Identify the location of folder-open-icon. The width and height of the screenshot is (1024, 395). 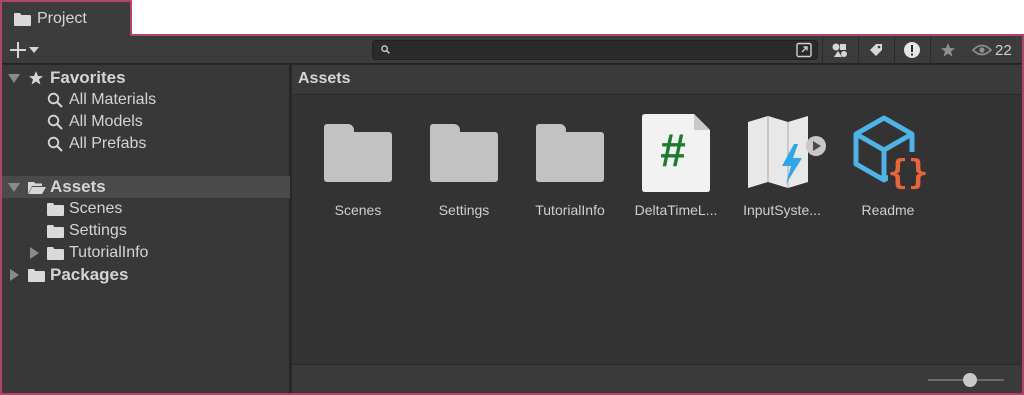
(37, 187).